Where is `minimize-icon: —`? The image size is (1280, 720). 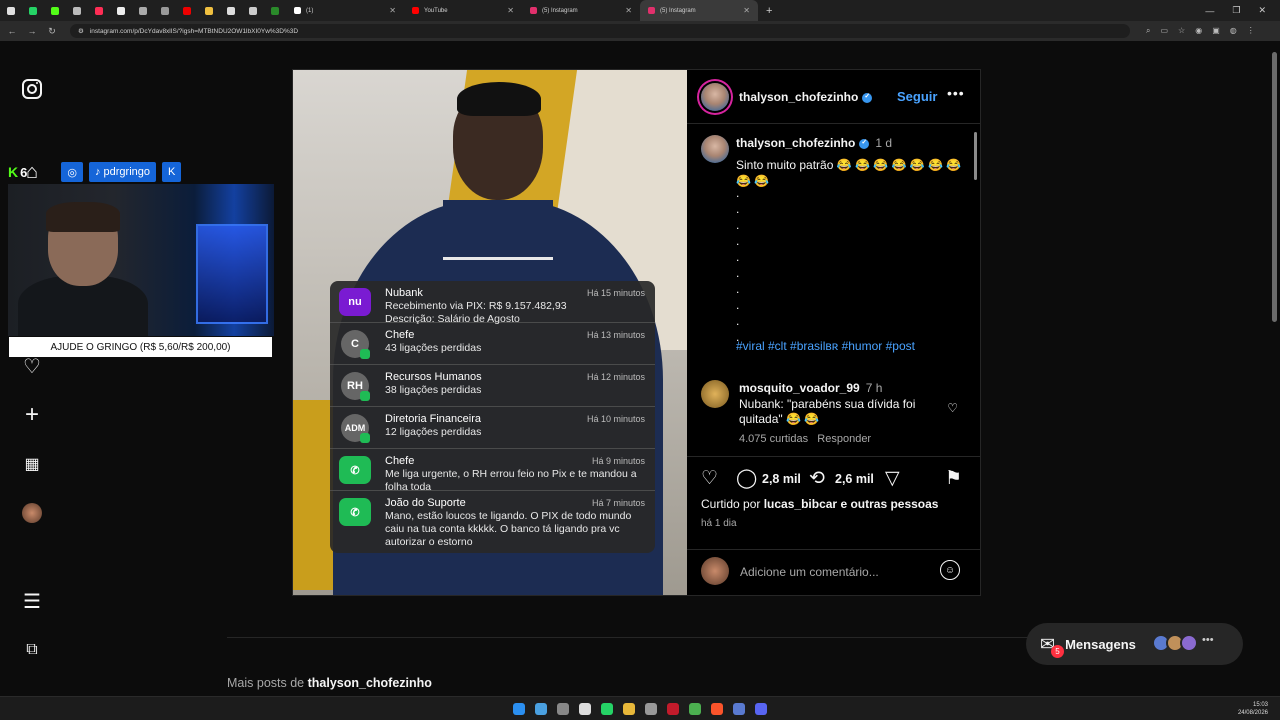
minimize-icon: — is located at coordinates (1209, 11).